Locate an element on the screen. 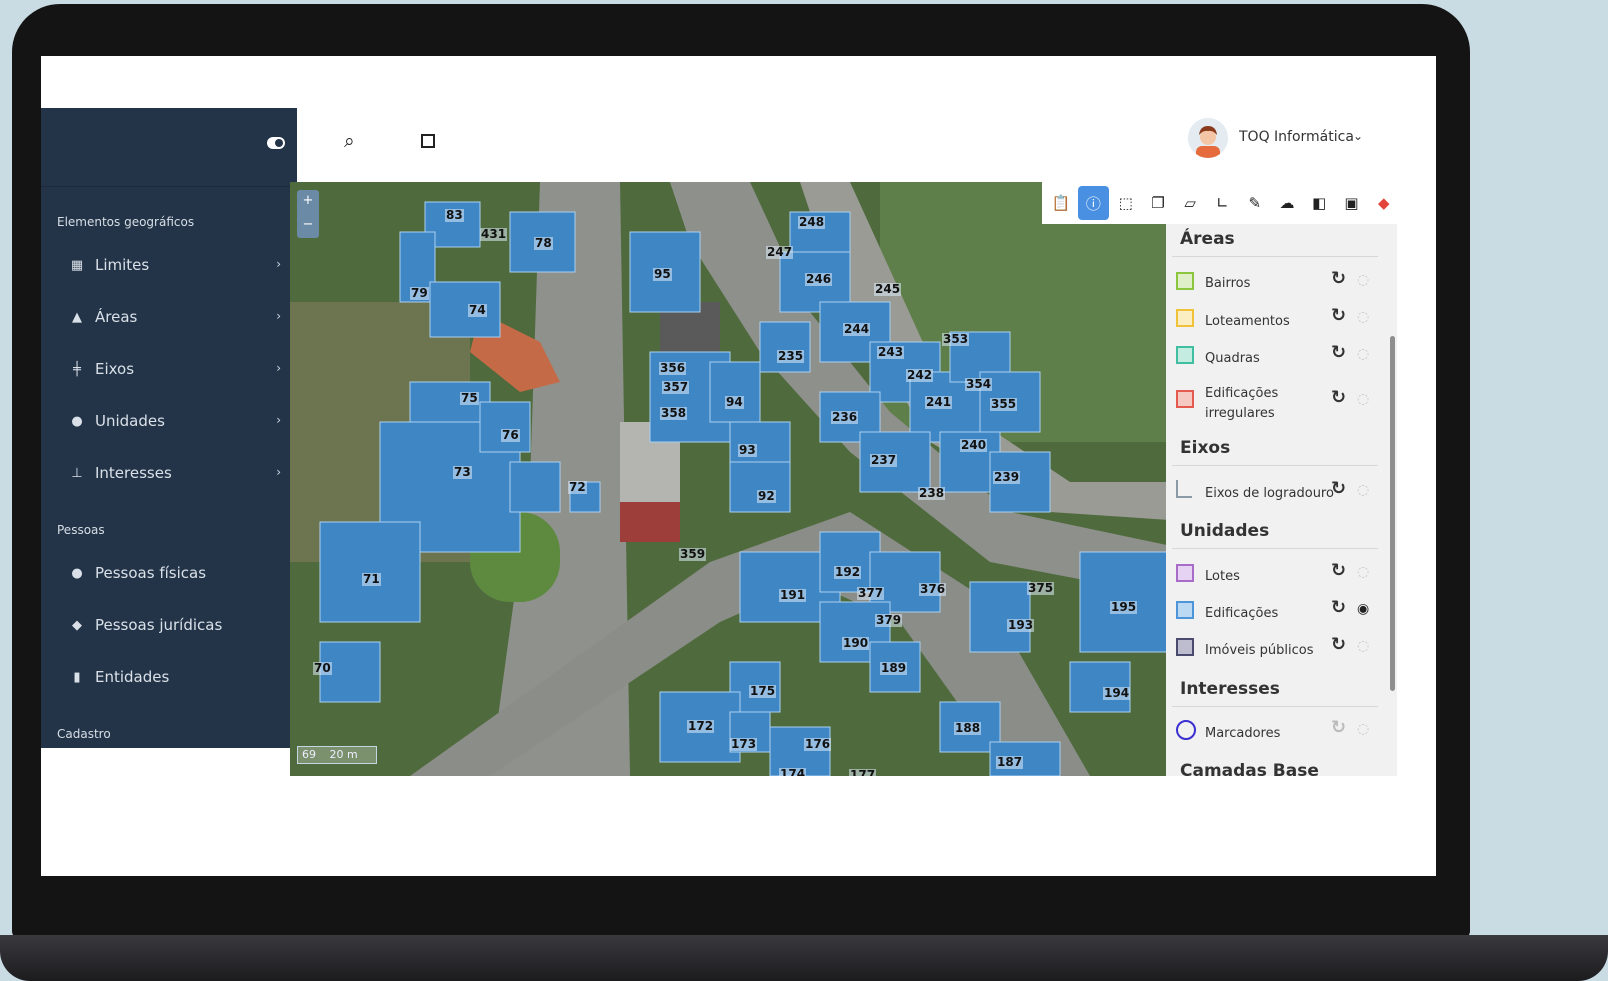 The height and width of the screenshot is (981, 1608). search-icon: ⌕ is located at coordinates (349, 141).